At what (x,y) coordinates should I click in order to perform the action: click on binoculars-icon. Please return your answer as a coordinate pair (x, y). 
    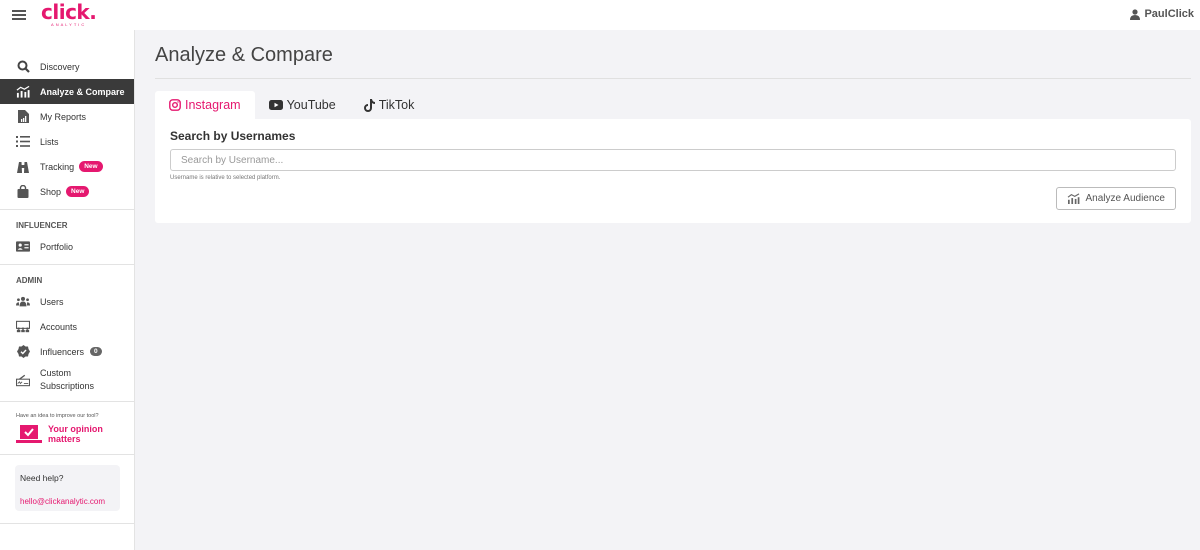
    Looking at the image, I should click on (23, 167).